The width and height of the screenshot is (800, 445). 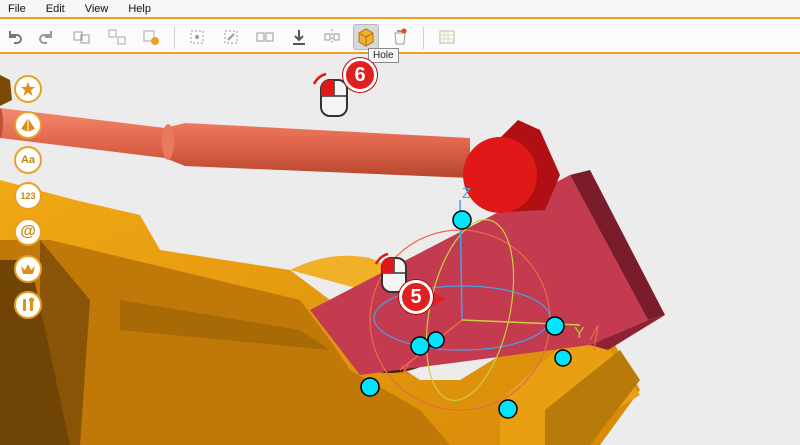 What do you see at coordinates (466, 193) in the screenshot?
I see `axis-z-label: Z` at bounding box center [466, 193].